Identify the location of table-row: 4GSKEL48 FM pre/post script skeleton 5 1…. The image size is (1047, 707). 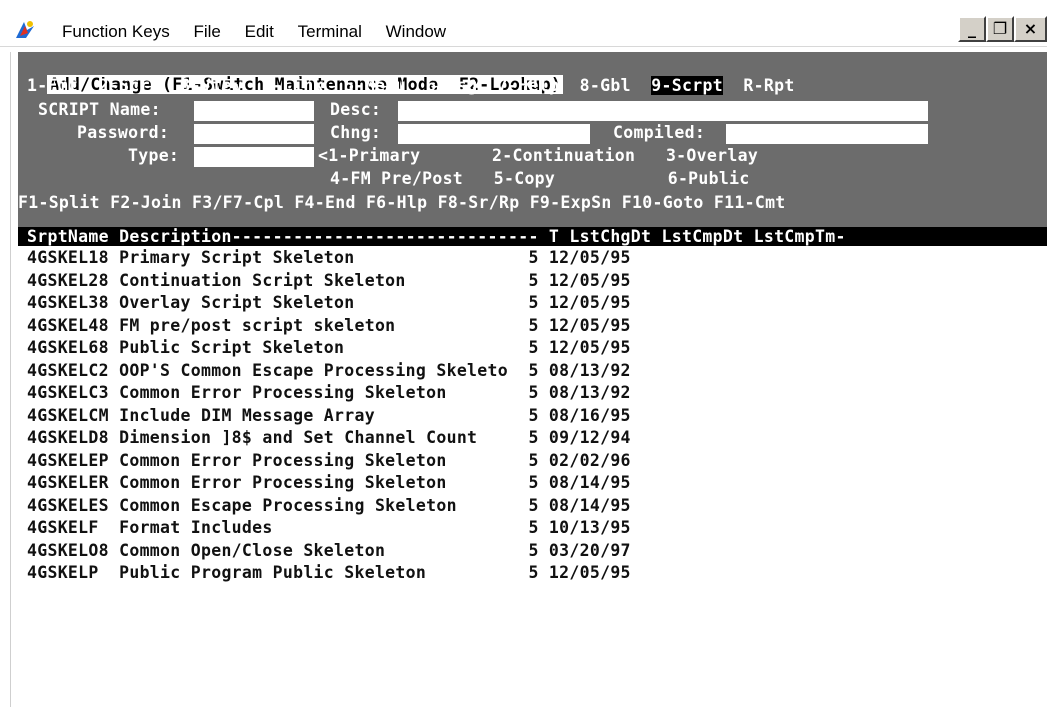
(329, 326).